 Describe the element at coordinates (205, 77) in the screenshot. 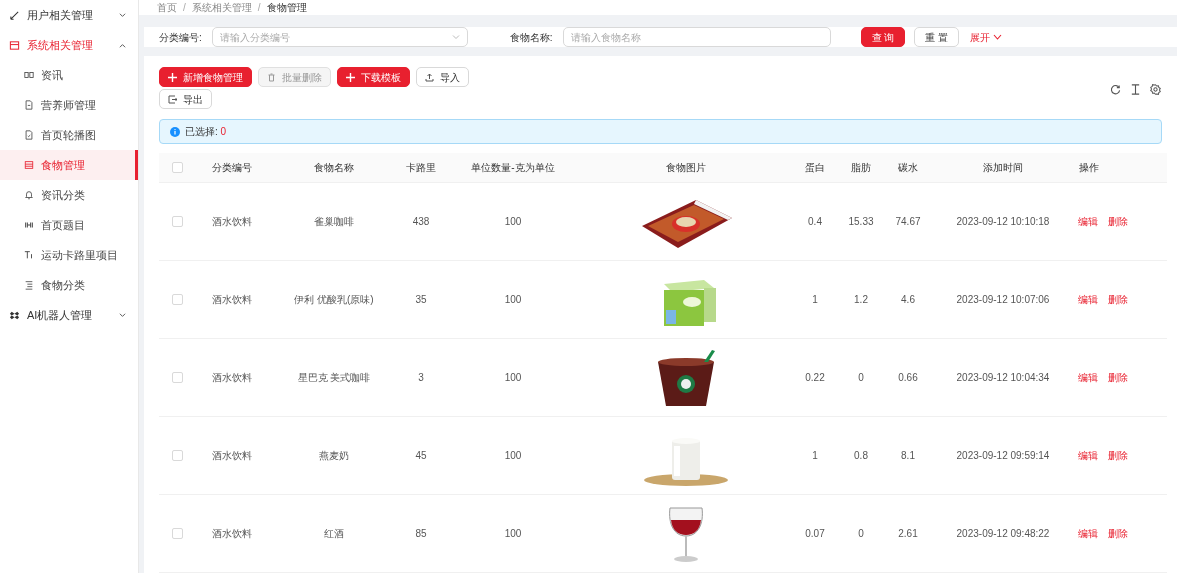

I see `toolbar-button: 新增食物管理` at that location.